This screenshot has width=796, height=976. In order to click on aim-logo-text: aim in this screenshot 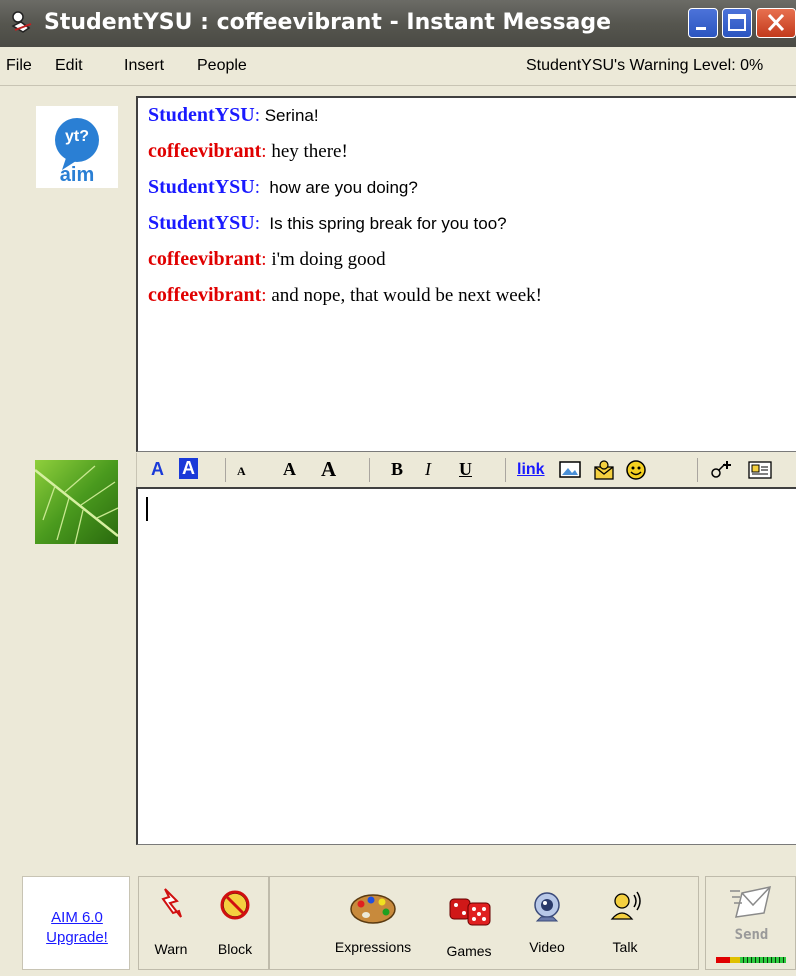, I will do `click(77, 175)`.